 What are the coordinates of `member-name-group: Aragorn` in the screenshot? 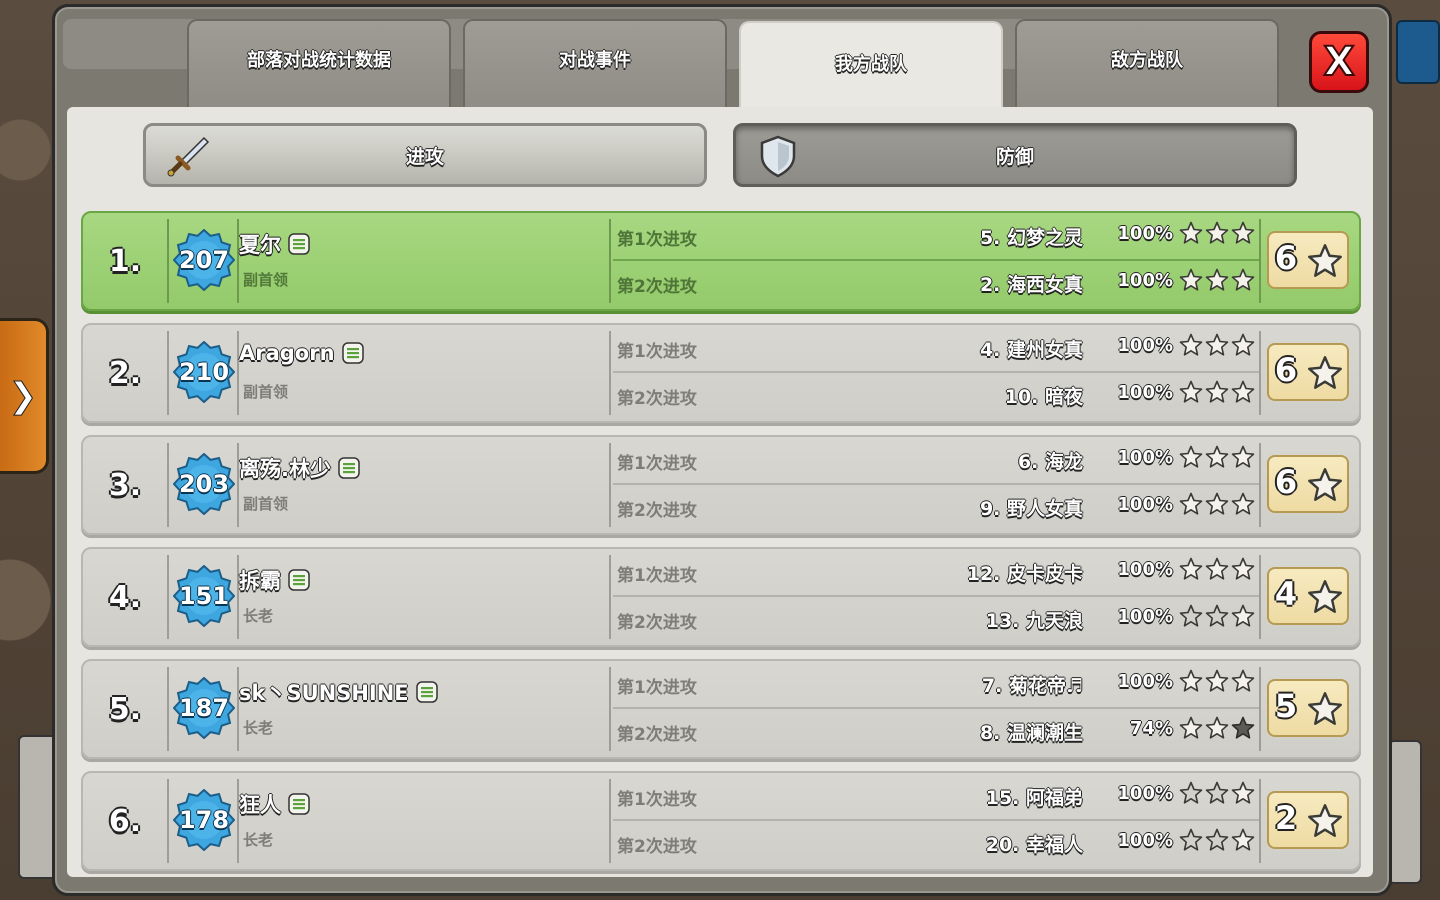 It's located at (302, 353).